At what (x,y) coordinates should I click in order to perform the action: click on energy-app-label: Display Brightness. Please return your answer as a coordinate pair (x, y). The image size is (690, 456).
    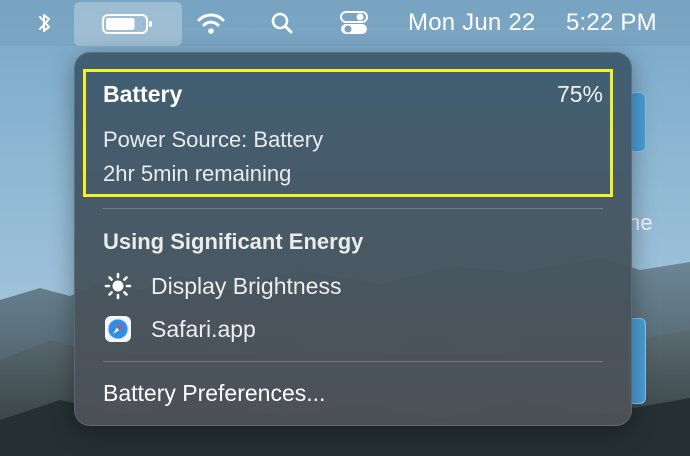
    Looking at the image, I should click on (246, 285).